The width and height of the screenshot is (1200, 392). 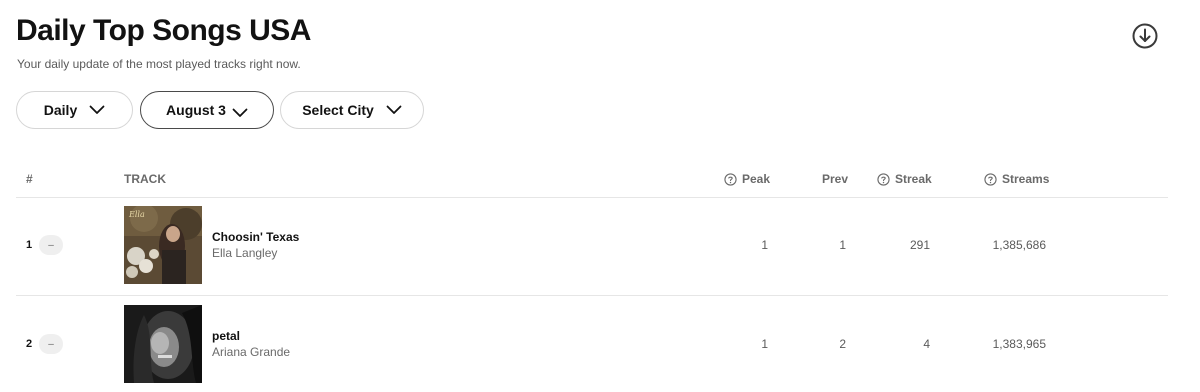 I want to click on svg-text: Ella, so click(x=136, y=214).